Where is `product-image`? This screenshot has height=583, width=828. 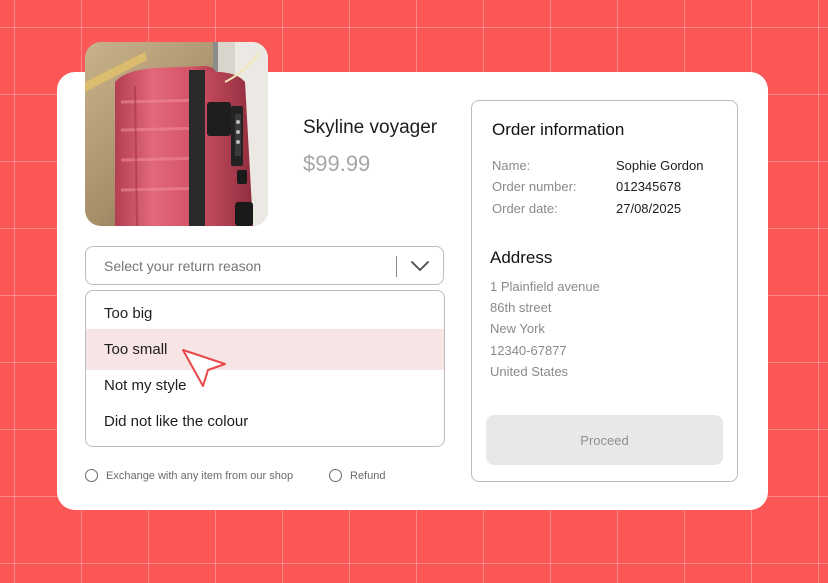 product-image is located at coordinates (176, 134).